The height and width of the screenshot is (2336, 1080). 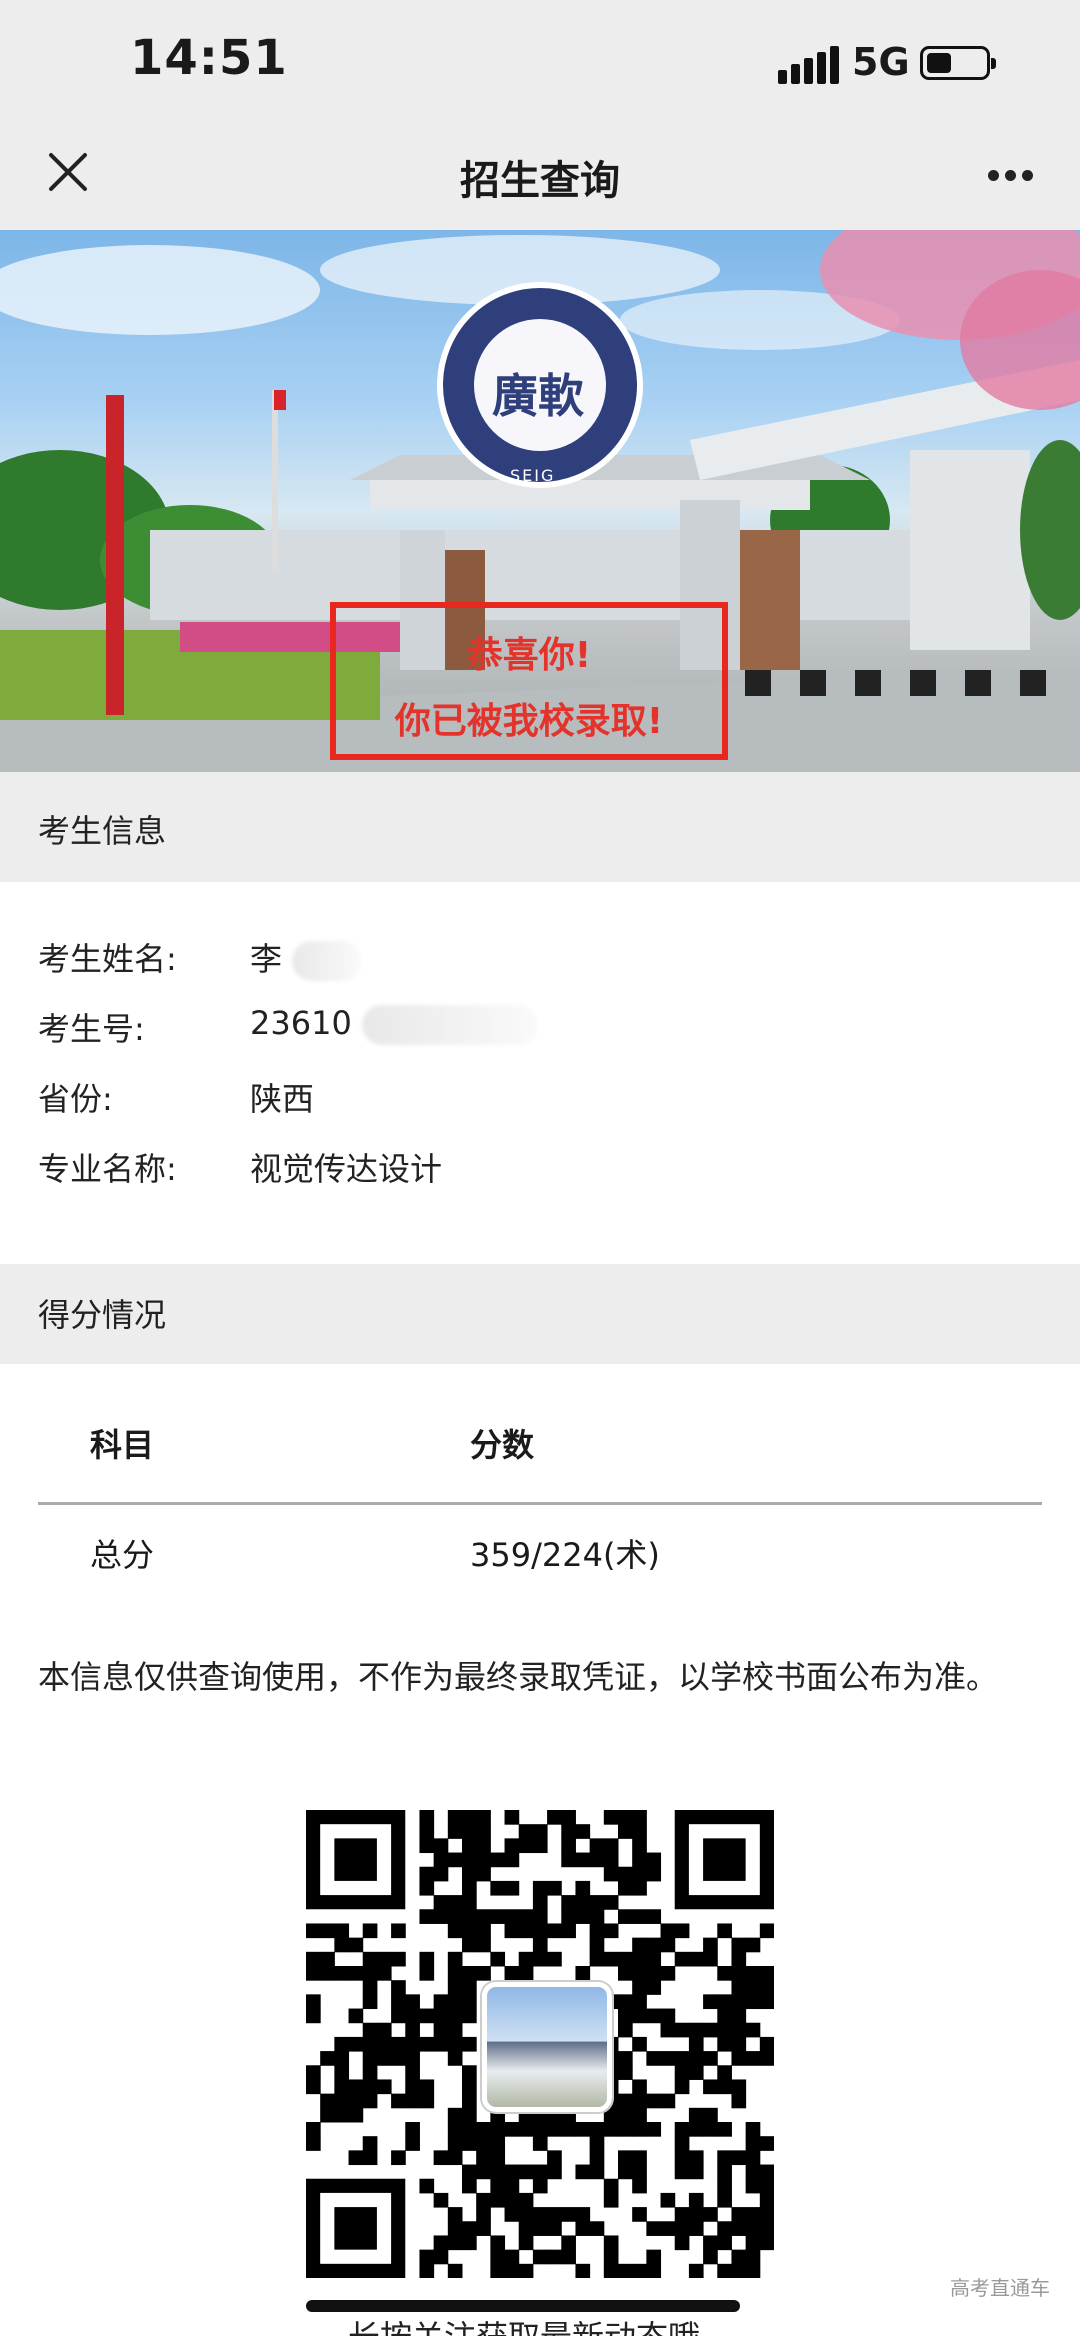 I want to click on exam-id-value: 23610, so click(x=301, y=1023).